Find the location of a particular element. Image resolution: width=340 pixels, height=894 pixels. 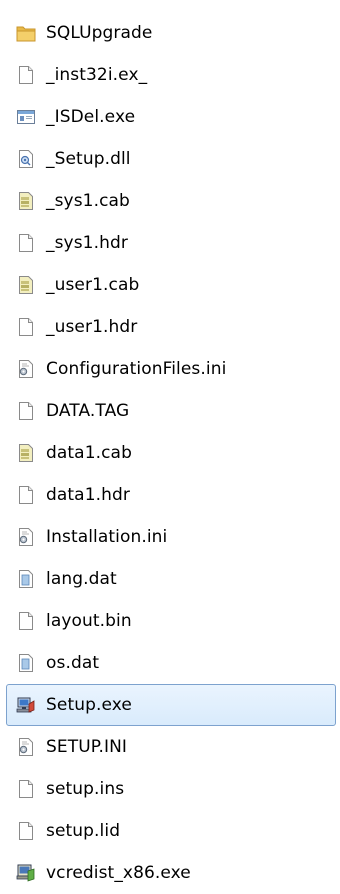

file-name: _user1.cab is located at coordinates (93, 284).